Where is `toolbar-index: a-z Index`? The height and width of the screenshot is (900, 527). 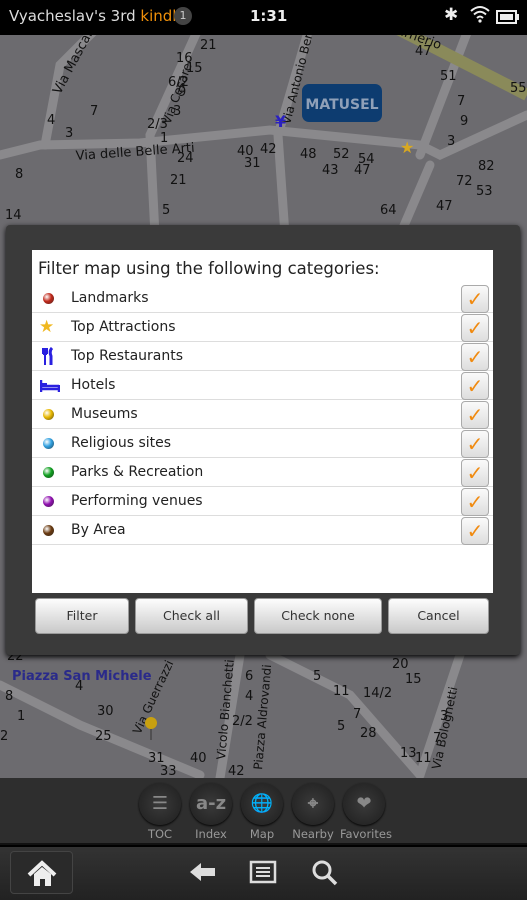
toolbar-index: a-z Index is located at coordinates (211, 812).